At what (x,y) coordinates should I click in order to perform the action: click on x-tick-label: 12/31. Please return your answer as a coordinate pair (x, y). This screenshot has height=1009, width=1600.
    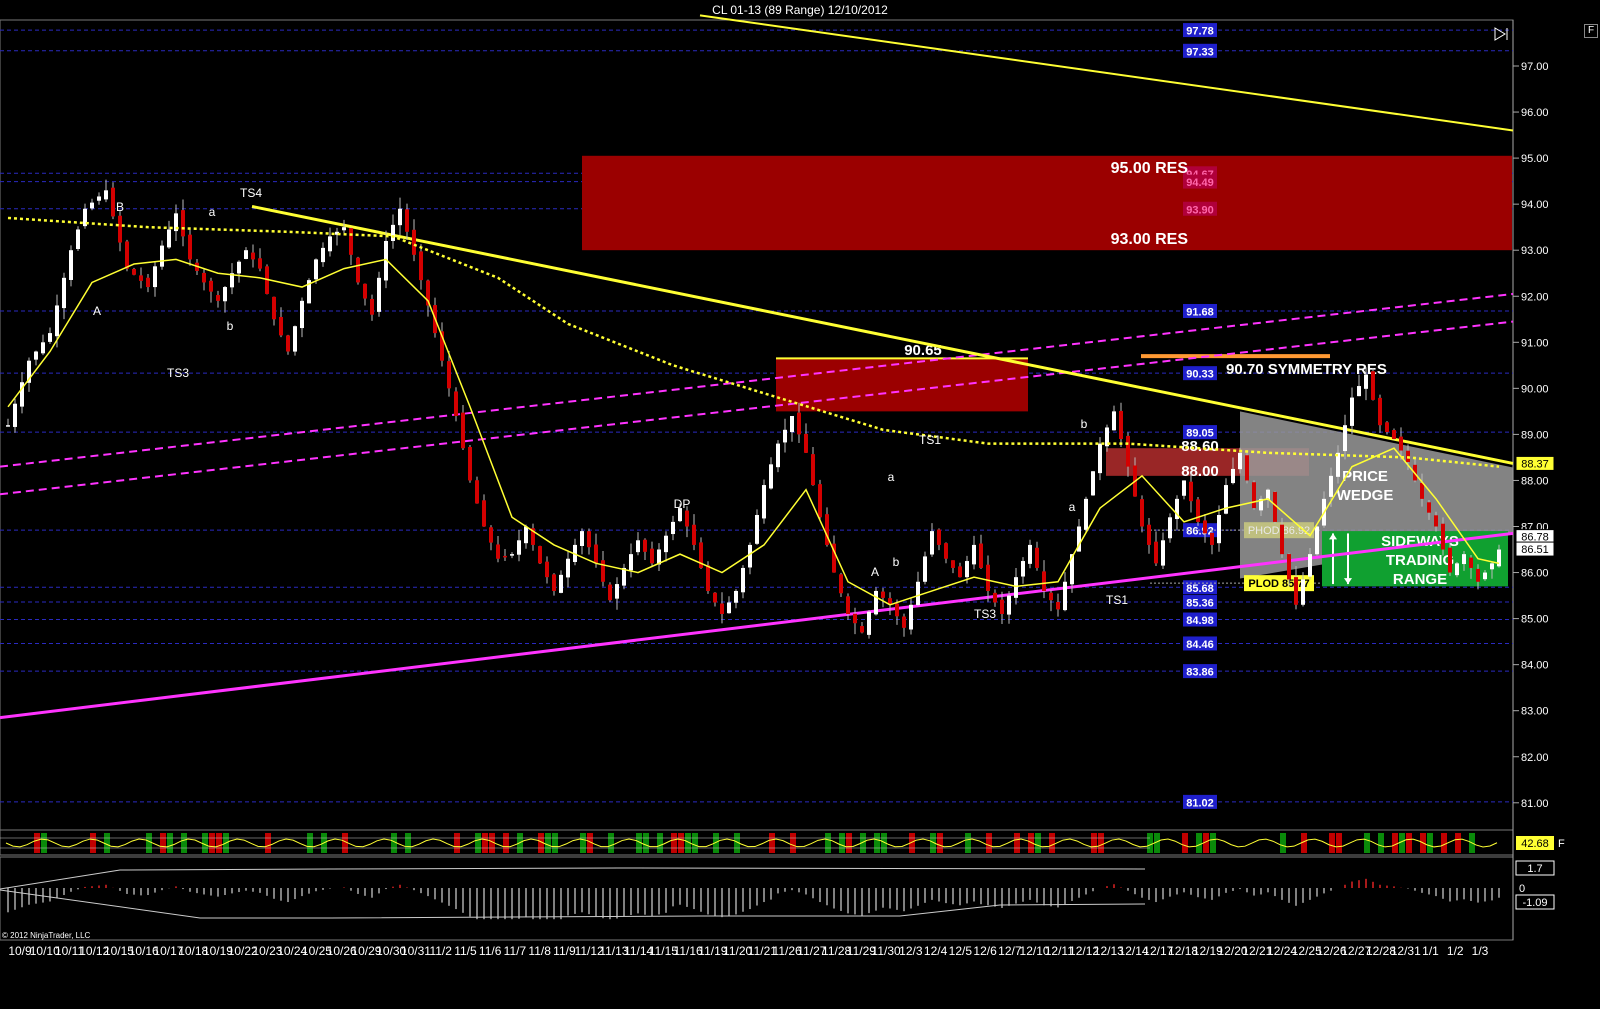
    Looking at the image, I should click on (1406, 951).